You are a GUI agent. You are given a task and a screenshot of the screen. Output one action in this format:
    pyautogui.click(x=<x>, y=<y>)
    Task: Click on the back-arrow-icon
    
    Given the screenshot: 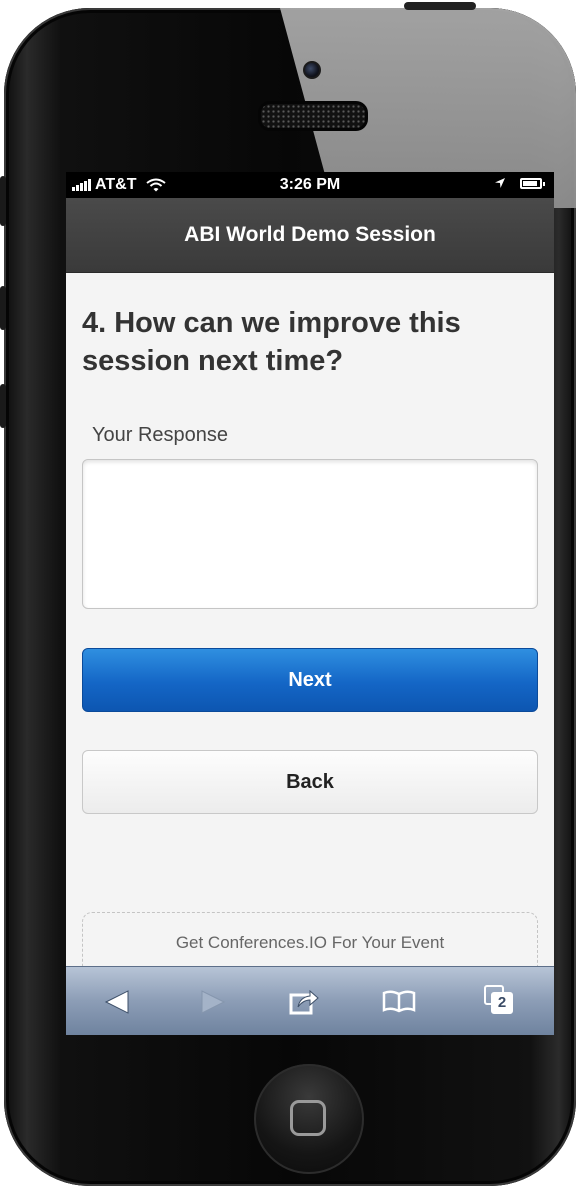 What is the action you would take?
    pyautogui.click(x=117, y=1002)
    